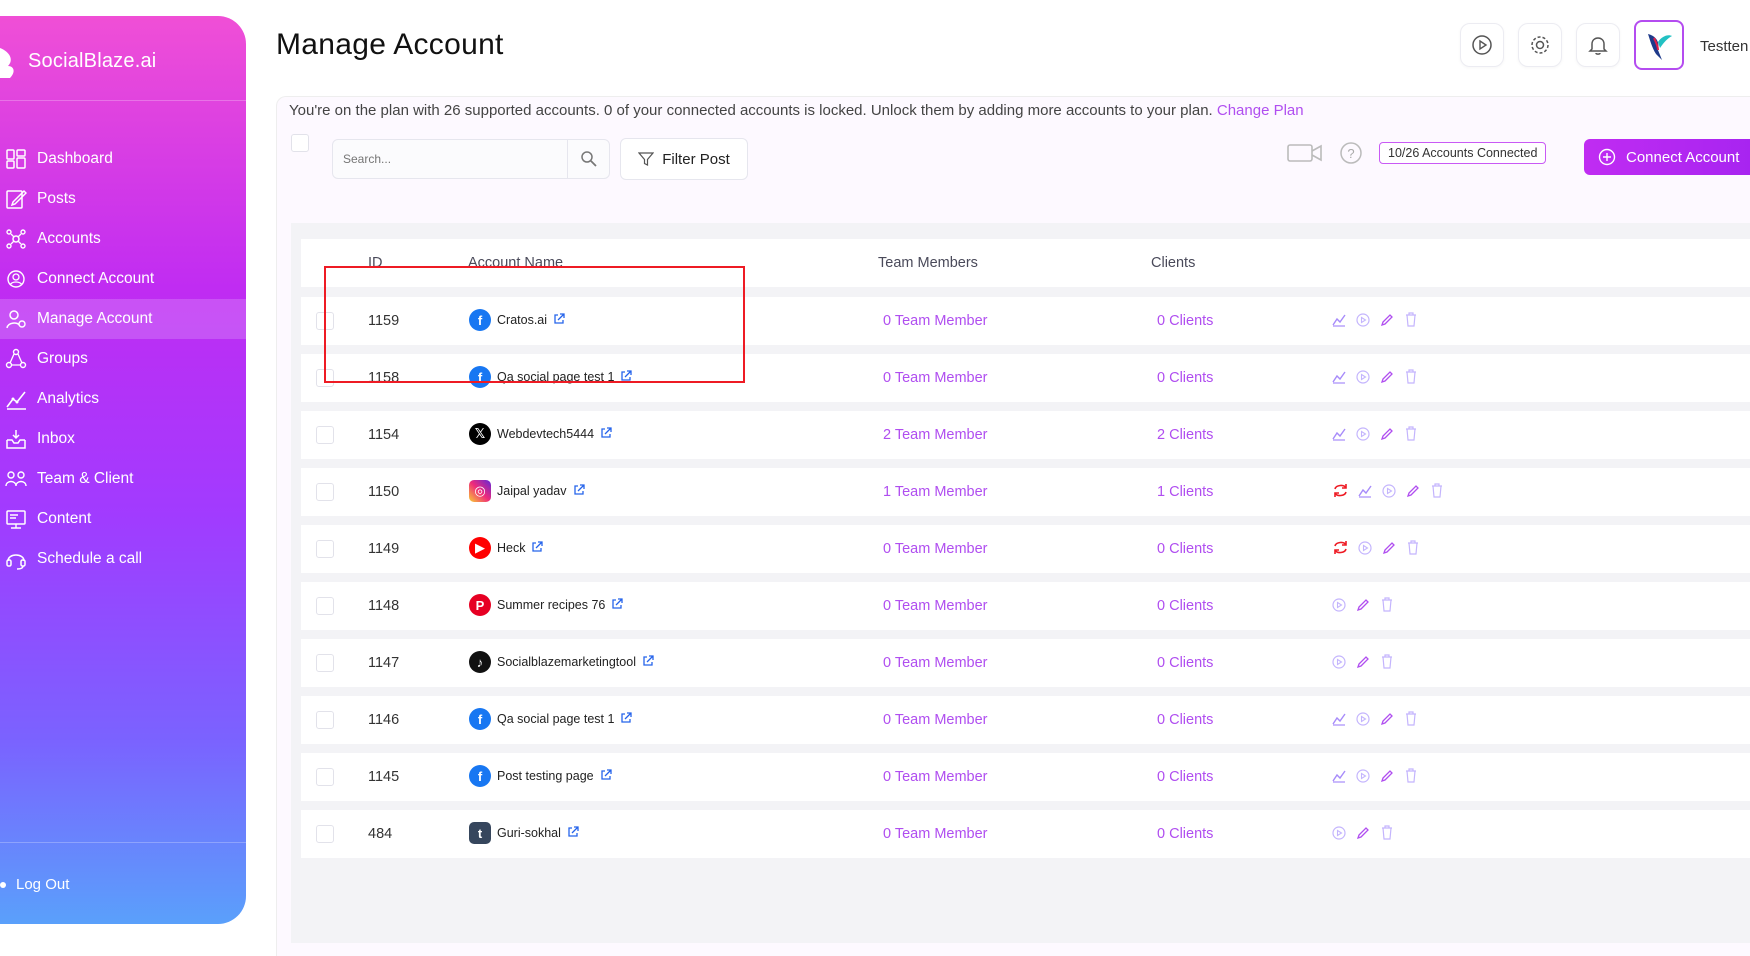 The width and height of the screenshot is (1750, 956). What do you see at coordinates (1185, 492) in the screenshot?
I see `clients-link: 1 Clients` at bounding box center [1185, 492].